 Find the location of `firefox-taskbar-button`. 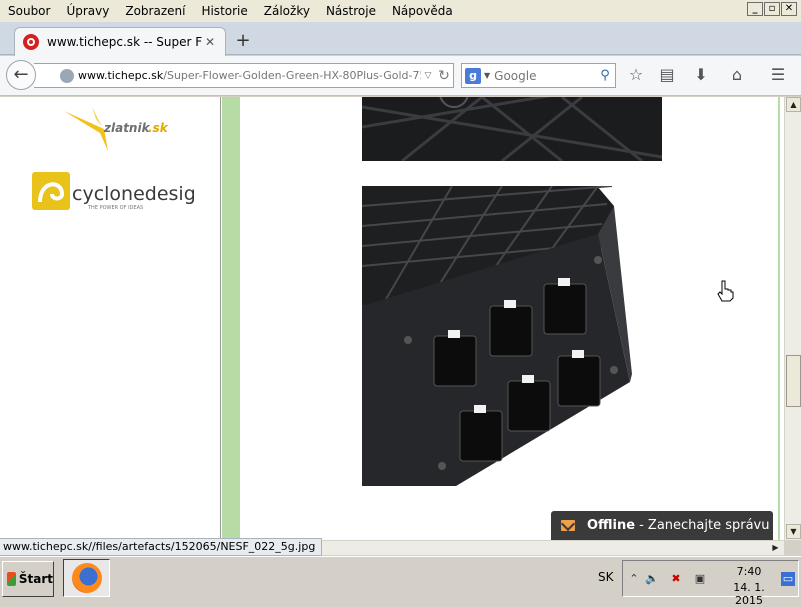

firefox-taskbar-button is located at coordinates (86, 578).